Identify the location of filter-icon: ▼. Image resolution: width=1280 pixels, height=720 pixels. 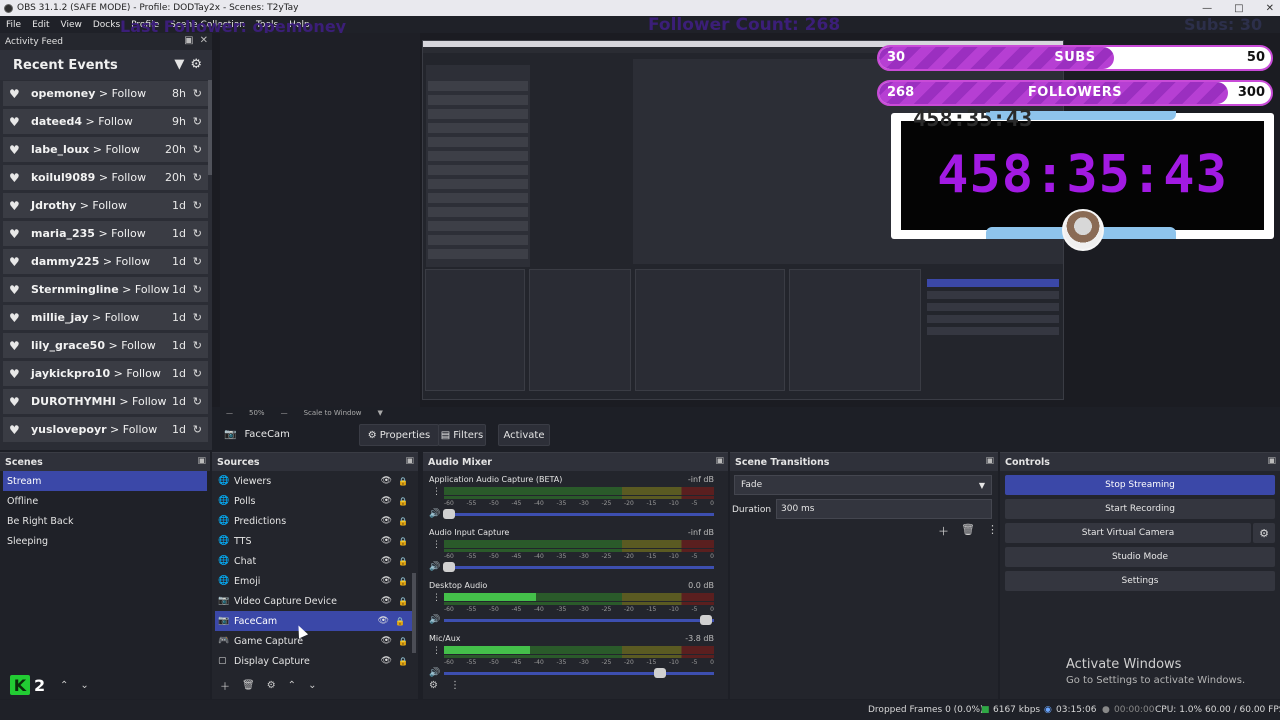
(179, 64).